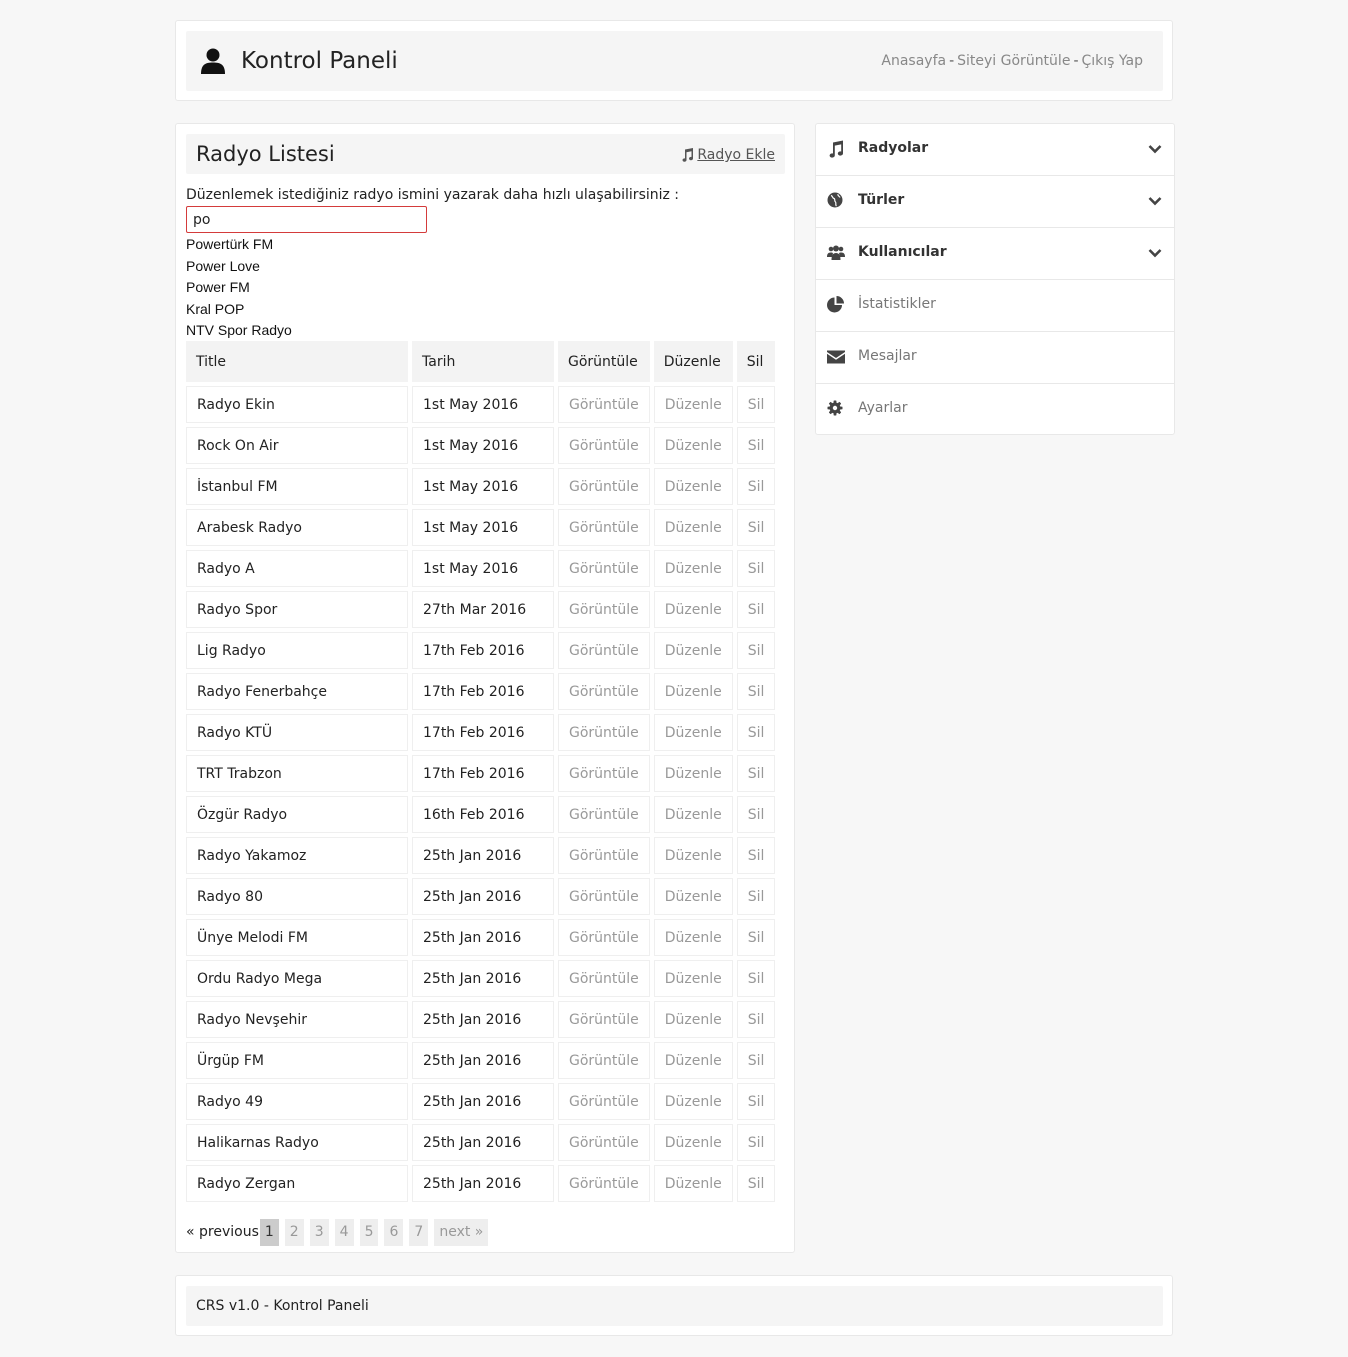  I want to click on pagination-page: 6, so click(394, 1232).